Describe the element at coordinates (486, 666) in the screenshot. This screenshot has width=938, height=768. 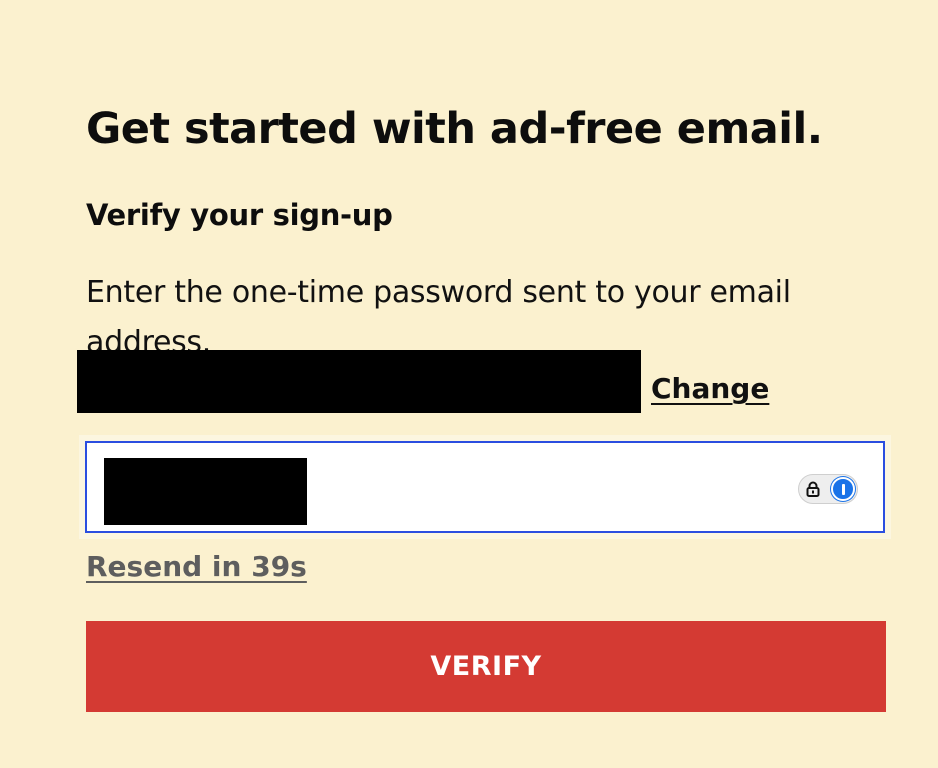
I see `verify-button: VERIFY` at that location.